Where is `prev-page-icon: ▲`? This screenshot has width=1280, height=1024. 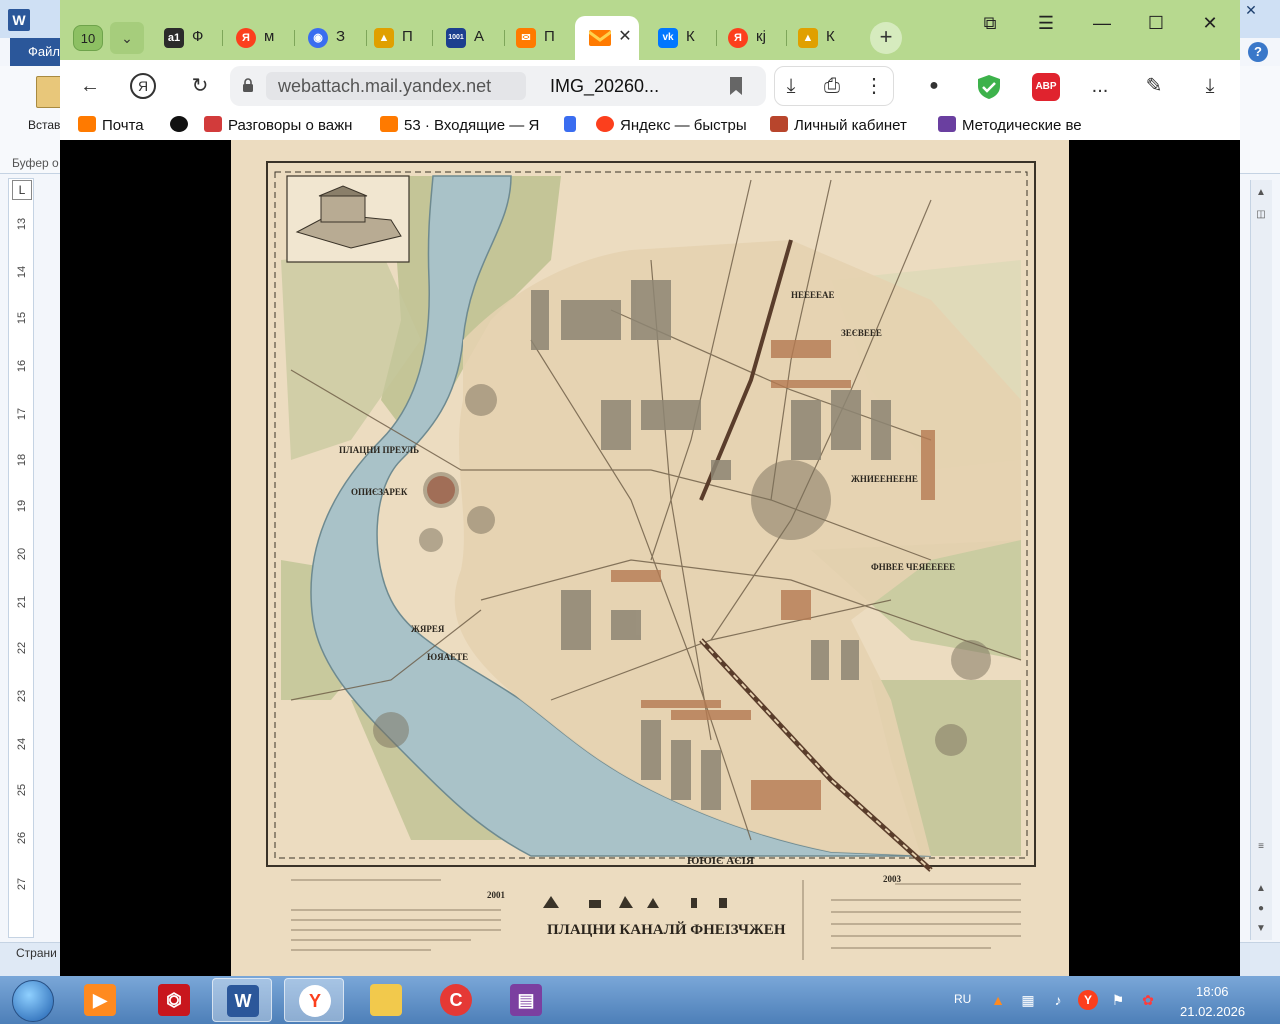 prev-page-icon: ▲ is located at coordinates (1261, 889).